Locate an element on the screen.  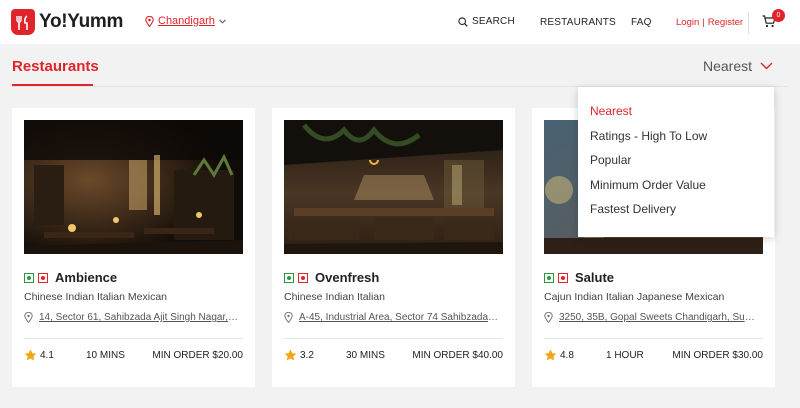
header-divider is located at coordinates (748, 23).